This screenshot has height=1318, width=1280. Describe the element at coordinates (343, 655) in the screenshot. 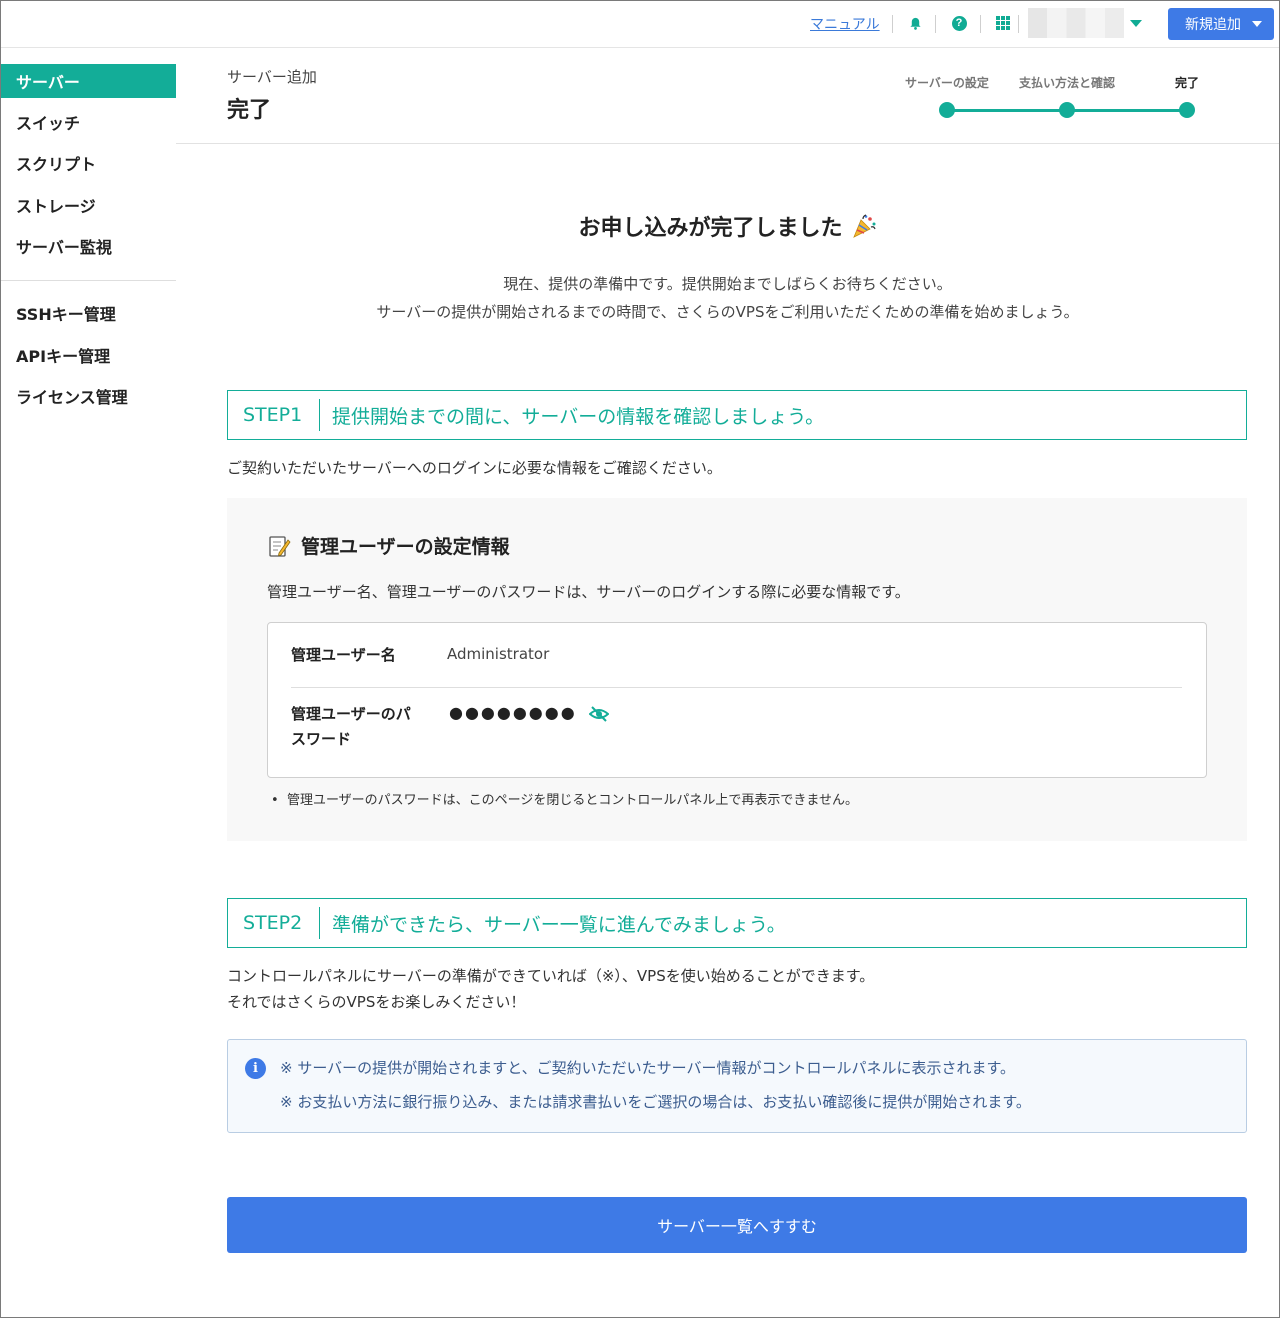

I see `admin-user-label: 管理ユーザー名` at that location.